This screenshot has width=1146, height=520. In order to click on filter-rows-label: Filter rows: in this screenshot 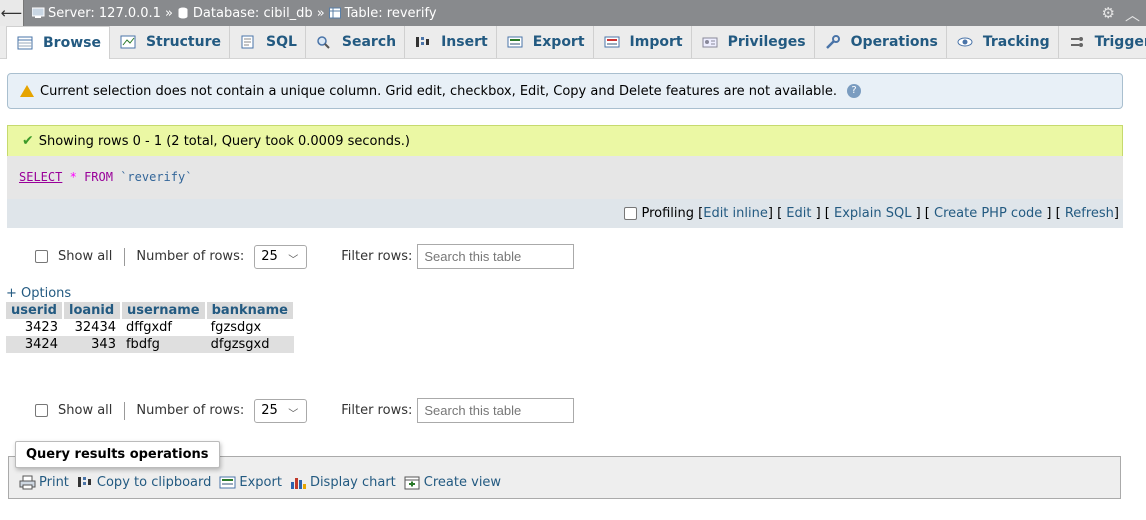, I will do `click(377, 256)`.